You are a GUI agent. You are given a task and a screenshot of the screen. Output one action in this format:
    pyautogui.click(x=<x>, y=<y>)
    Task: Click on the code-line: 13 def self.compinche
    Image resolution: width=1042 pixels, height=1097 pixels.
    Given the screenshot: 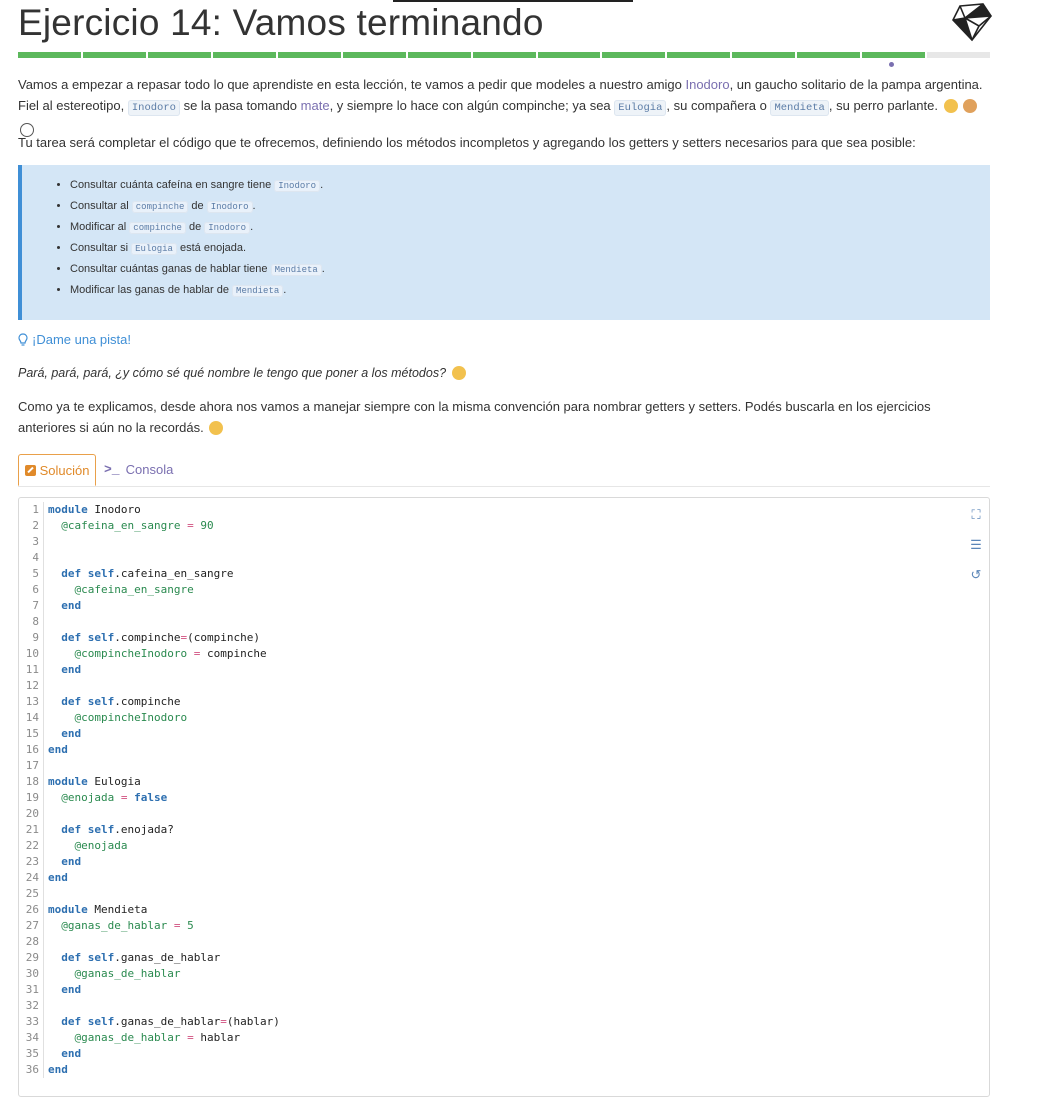 What is the action you would take?
    pyautogui.click(x=149, y=702)
    